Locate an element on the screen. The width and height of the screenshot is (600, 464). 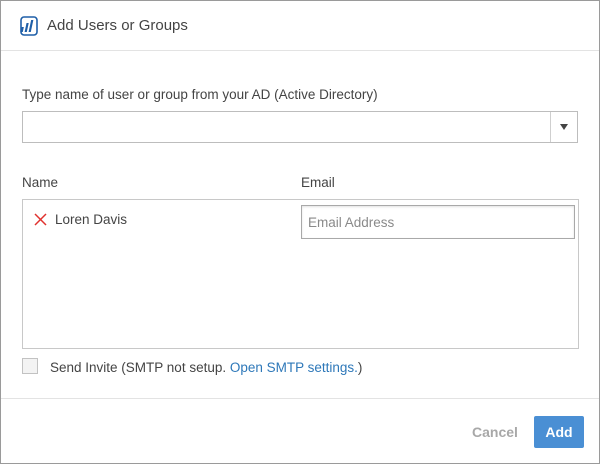
name-column-header: Name is located at coordinates (40, 182).